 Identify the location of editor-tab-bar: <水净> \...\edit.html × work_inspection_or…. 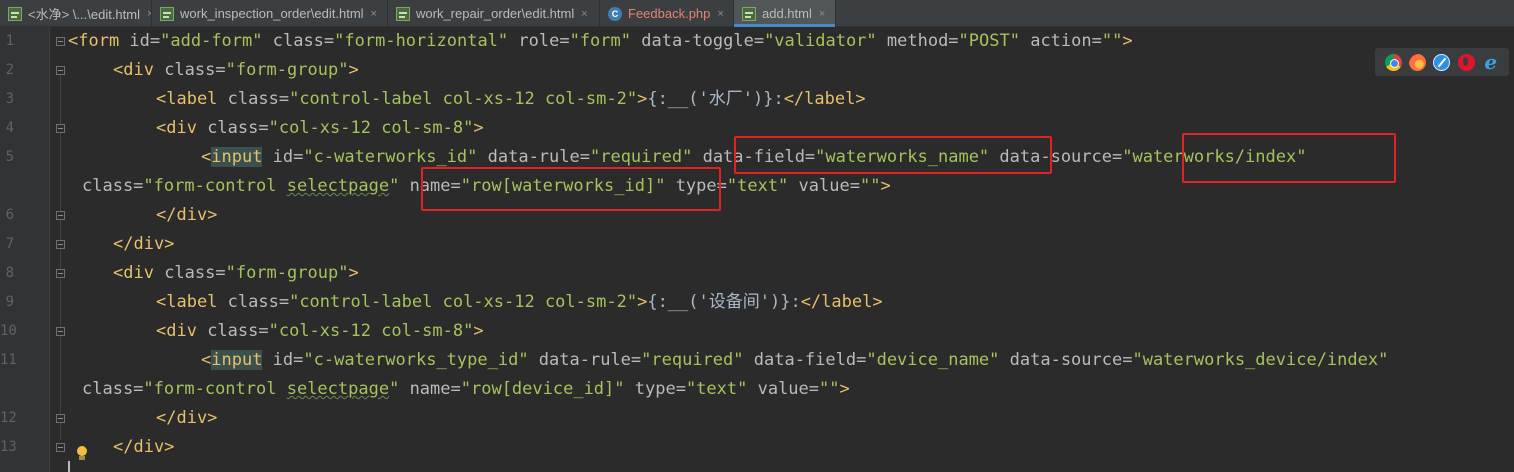
(757, 13).